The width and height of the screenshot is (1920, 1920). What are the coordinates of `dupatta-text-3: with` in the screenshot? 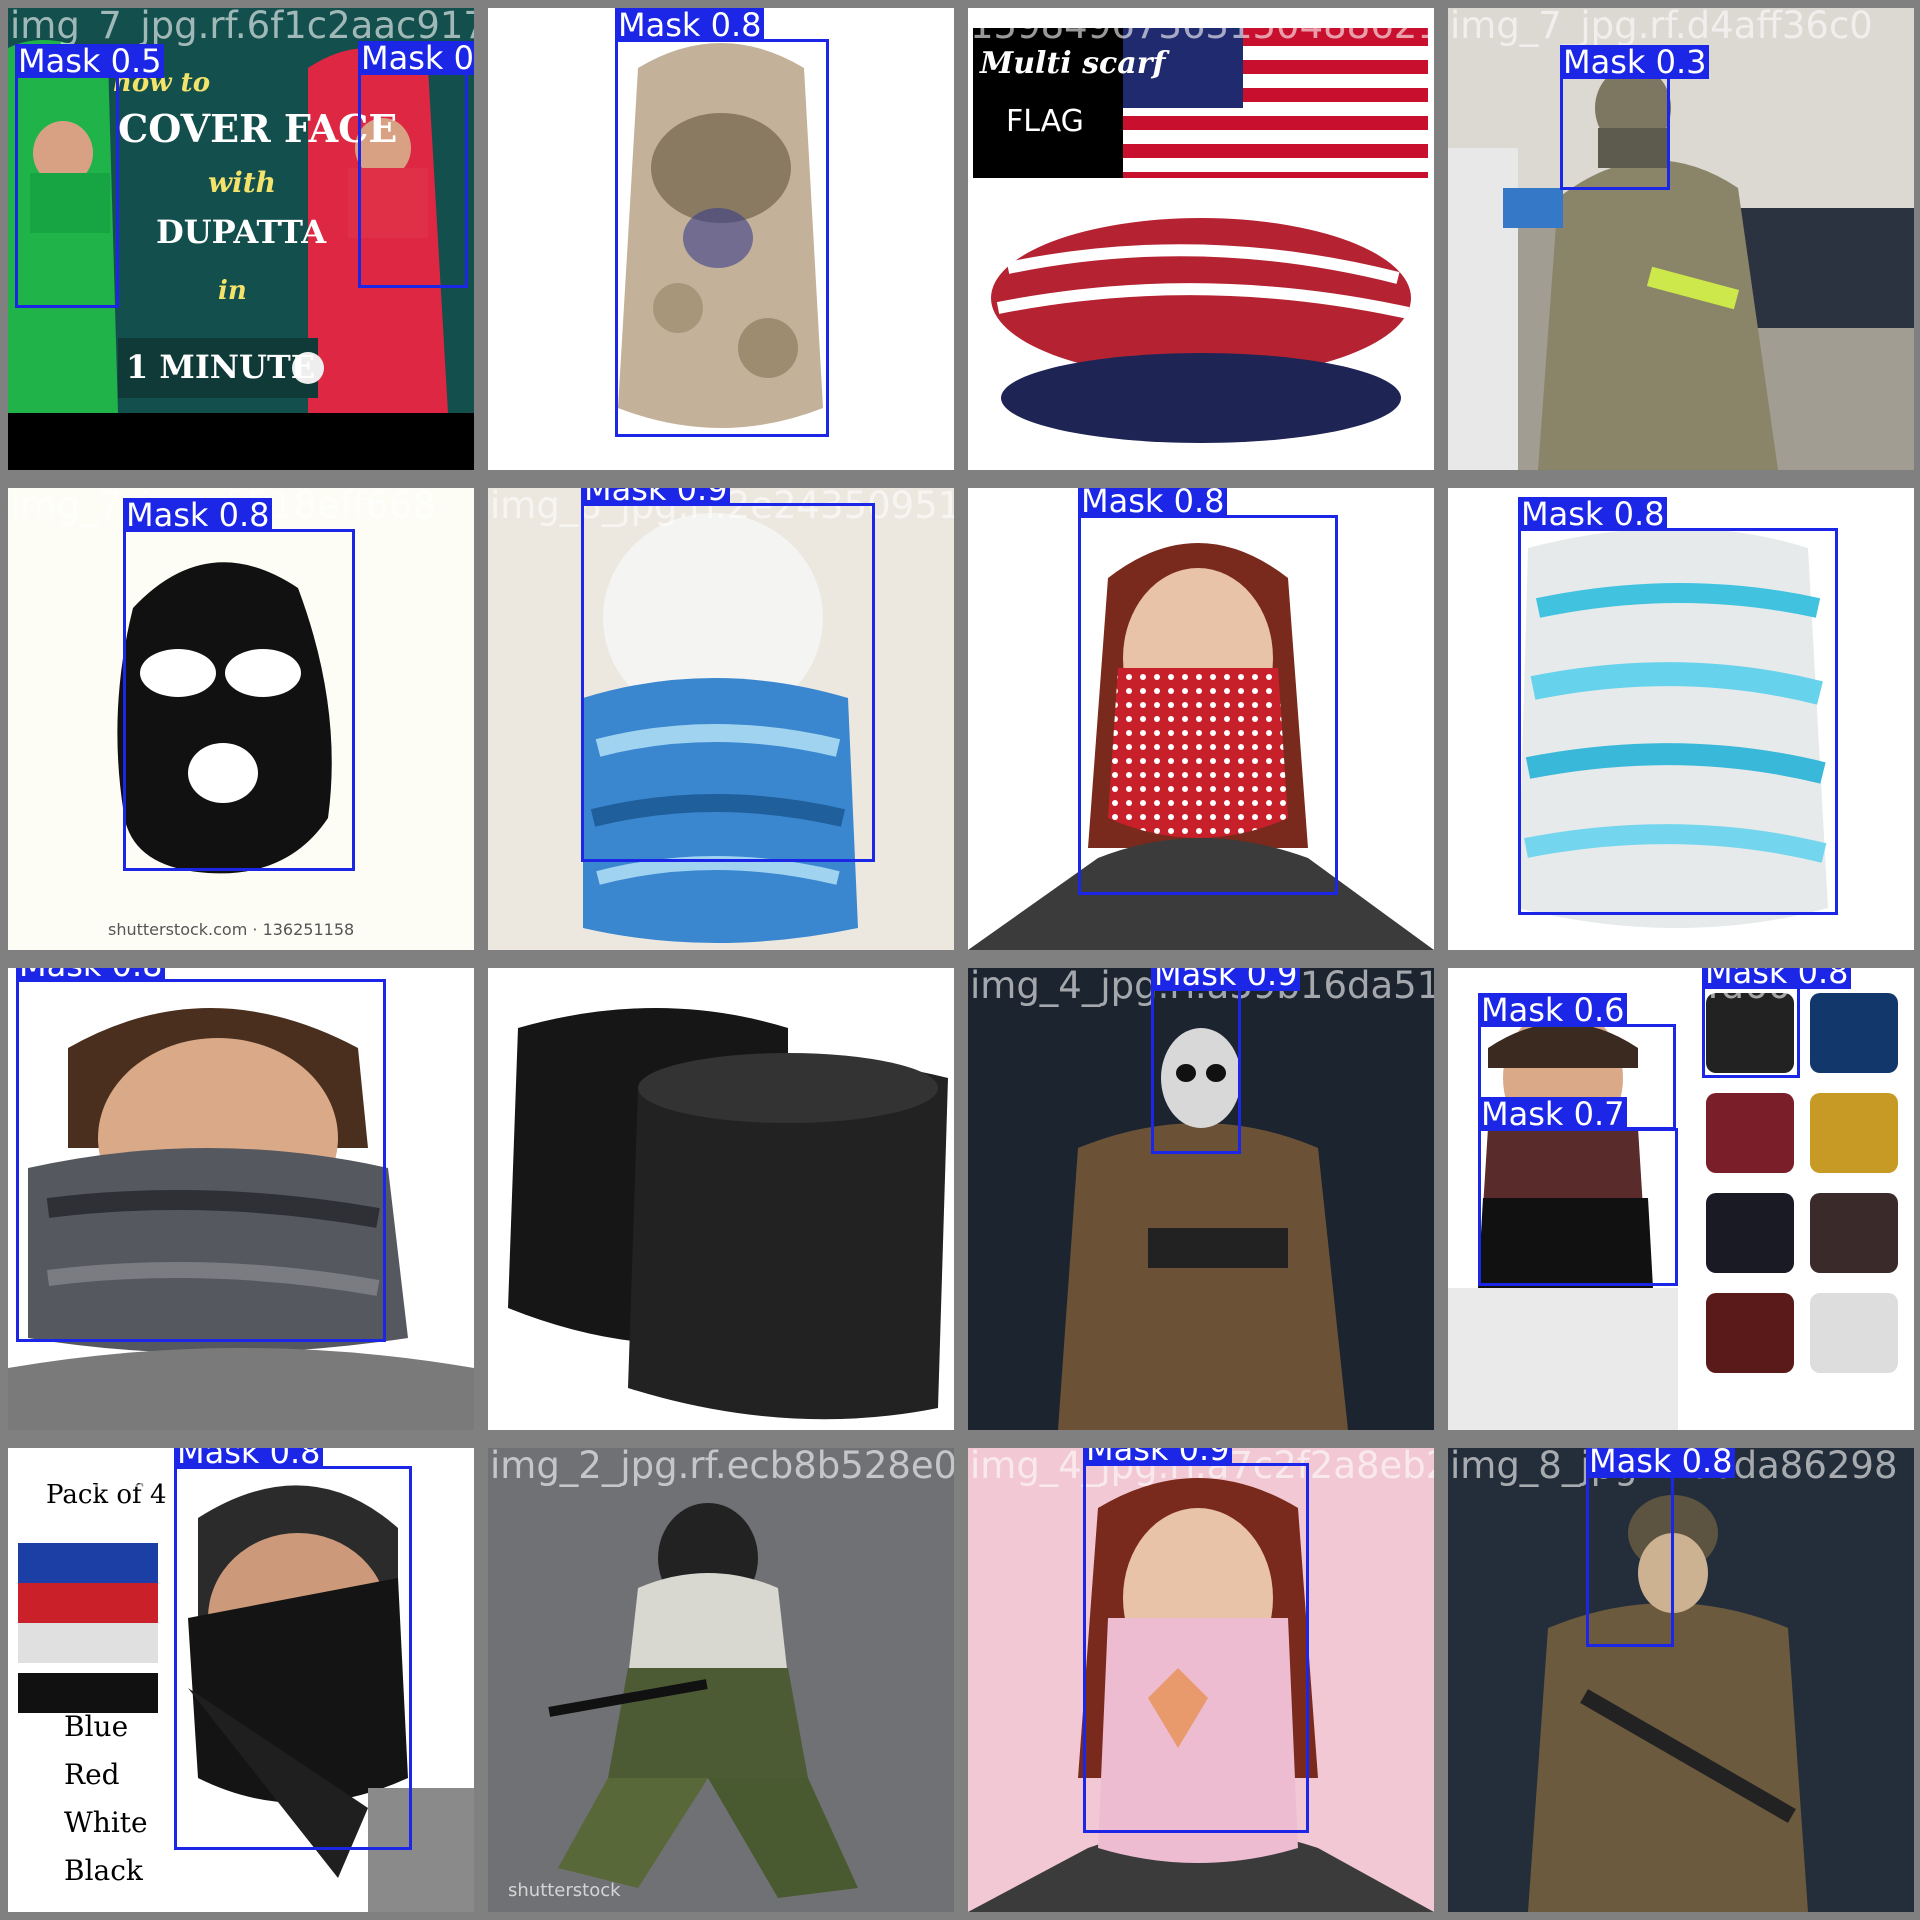 It's located at (242, 182).